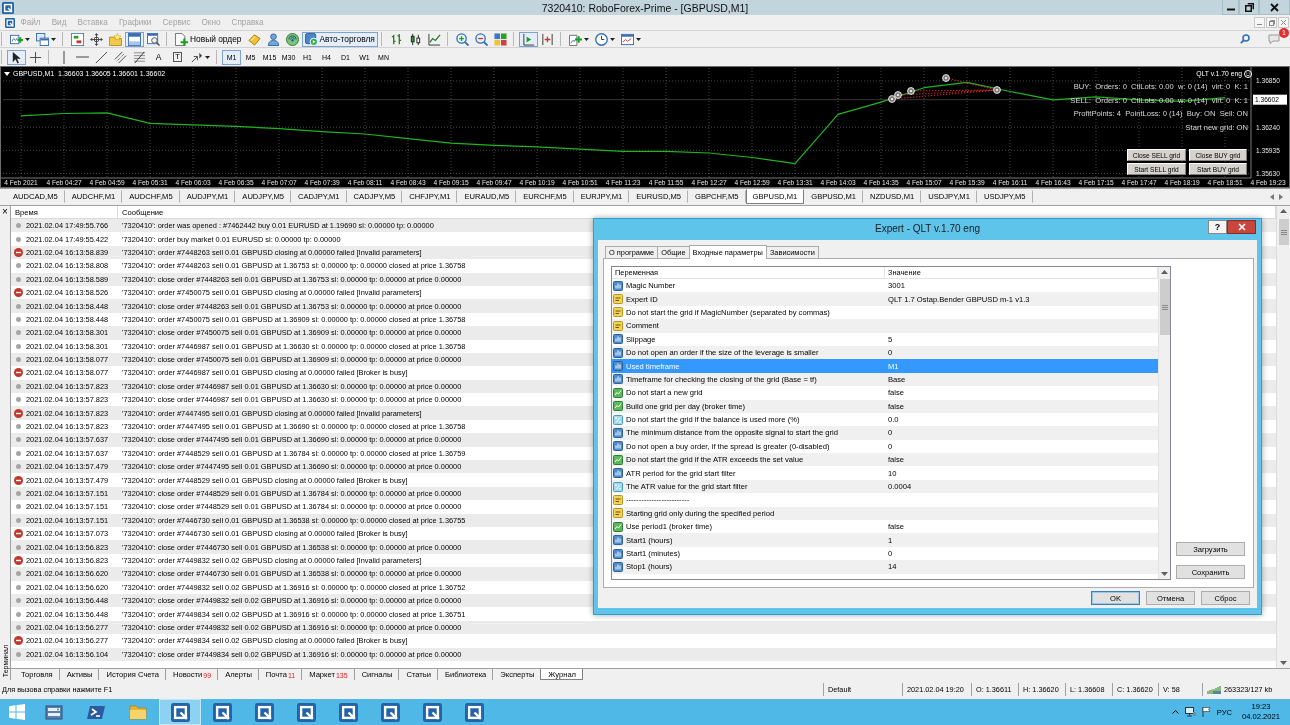  What do you see at coordinates (5, 211) in the screenshot?
I see `close-button: ×` at bounding box center [5, 211].